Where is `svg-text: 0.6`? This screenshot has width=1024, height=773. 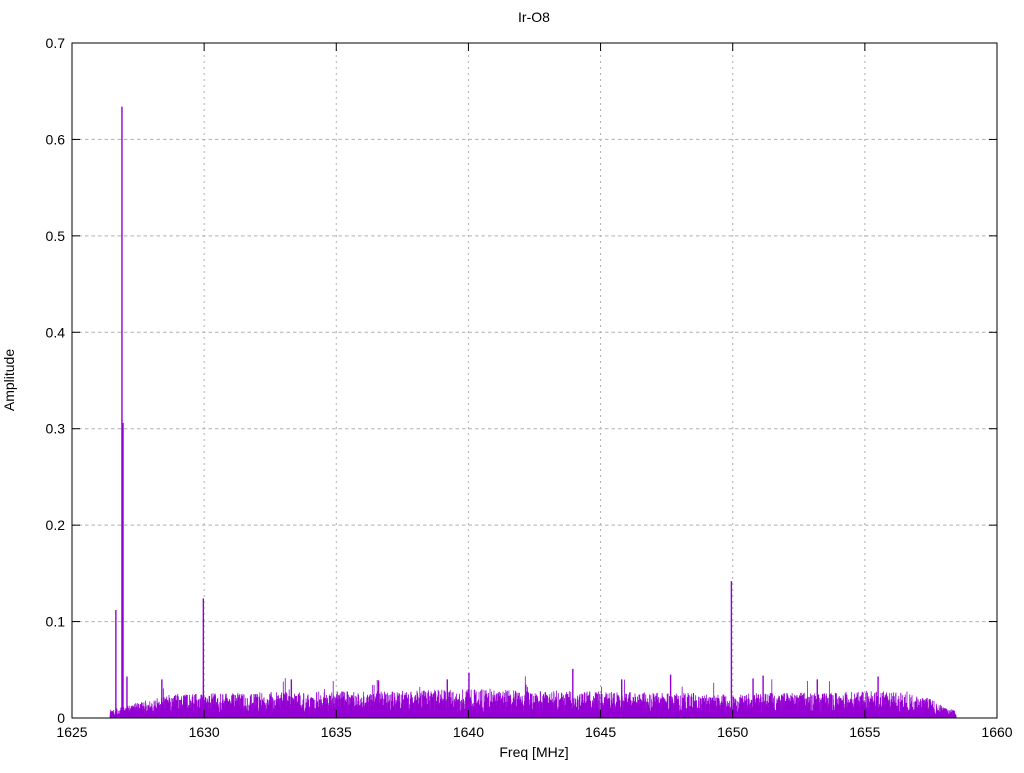
svg-text: 0.6 is located at coordinates (56, 139).